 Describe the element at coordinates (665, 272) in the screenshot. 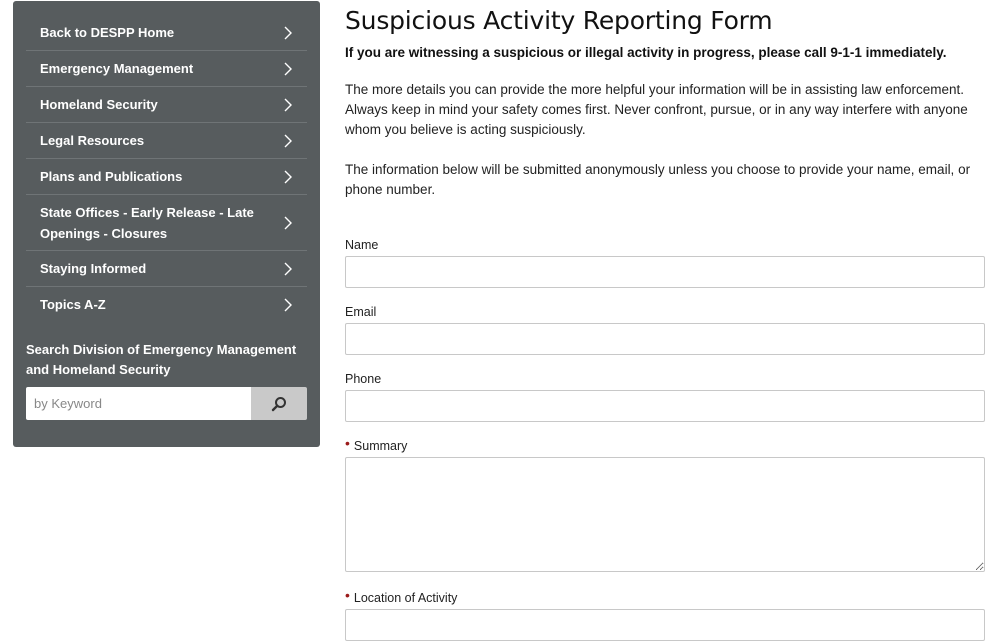

I see `name-input` at that location.